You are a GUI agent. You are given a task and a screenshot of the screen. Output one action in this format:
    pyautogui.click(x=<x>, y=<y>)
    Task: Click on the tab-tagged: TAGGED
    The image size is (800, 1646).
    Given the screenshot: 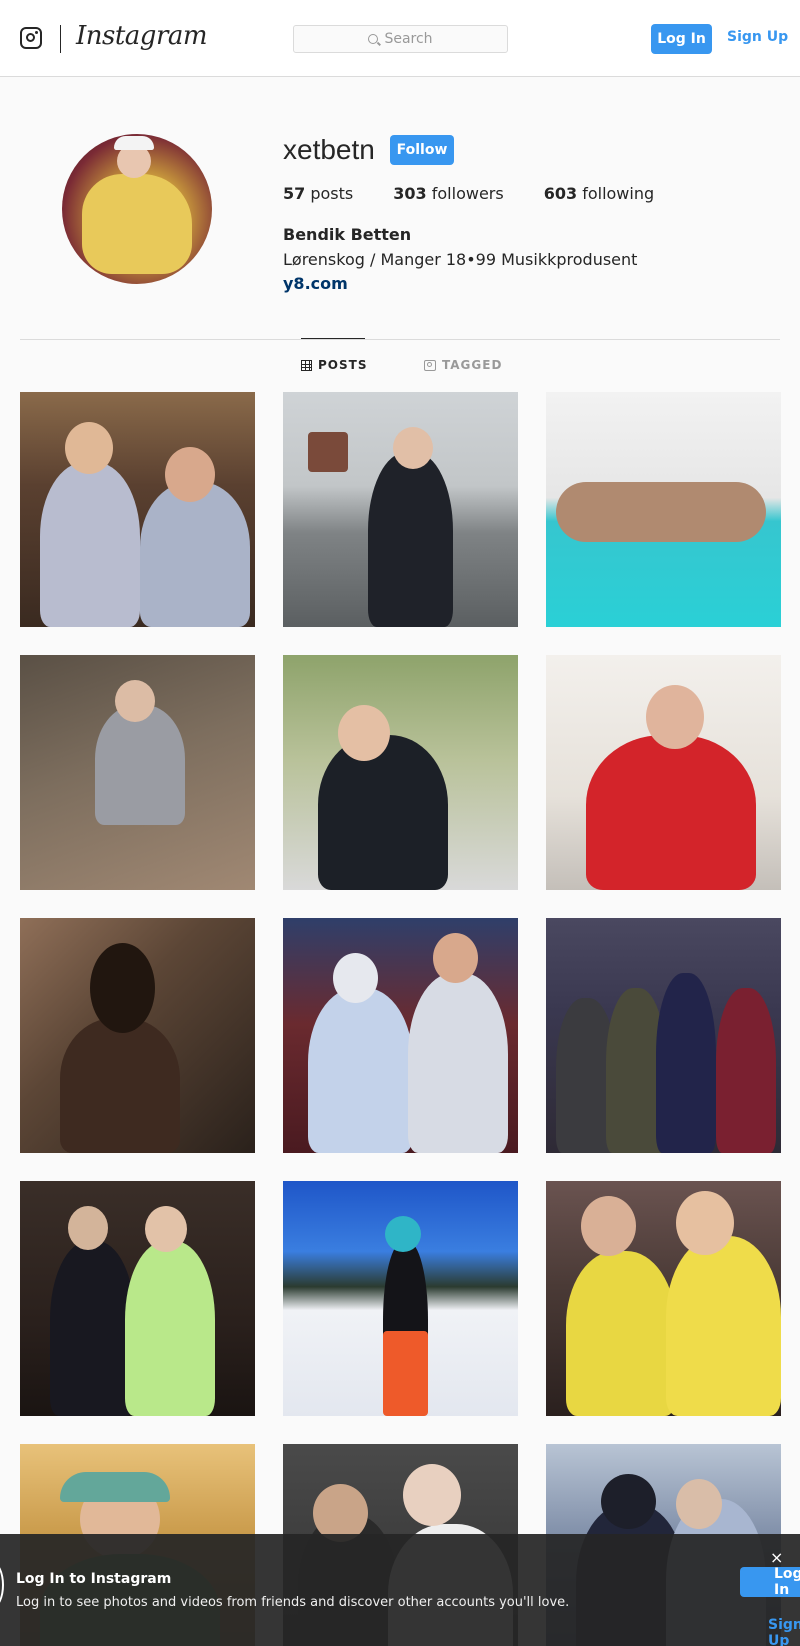 What is the action you would take?
    pyautogui.click(x=463, y=365)
    